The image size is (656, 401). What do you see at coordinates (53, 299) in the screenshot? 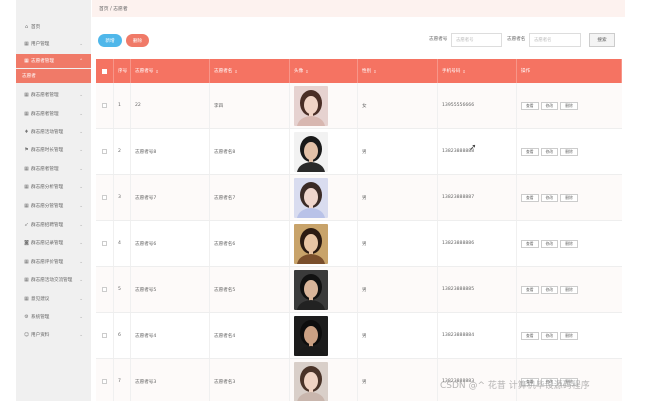
I see `sidebar-item: ▦ 意见建议 ⌄` at bounding box center [53, 299].